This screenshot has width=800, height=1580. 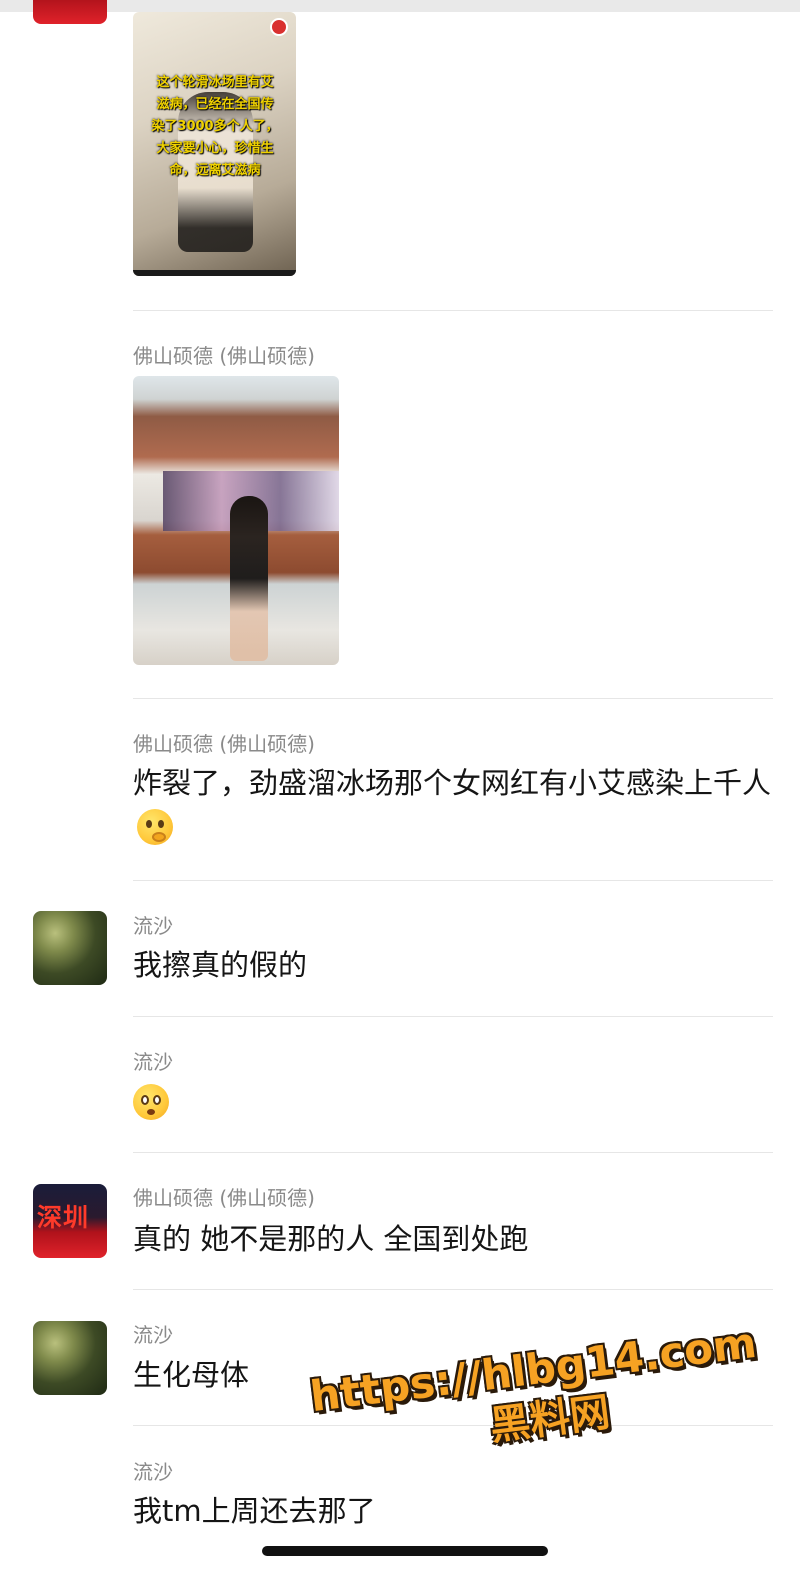 I want to click on avatar-foshan-top, so click(x=70, y=12).